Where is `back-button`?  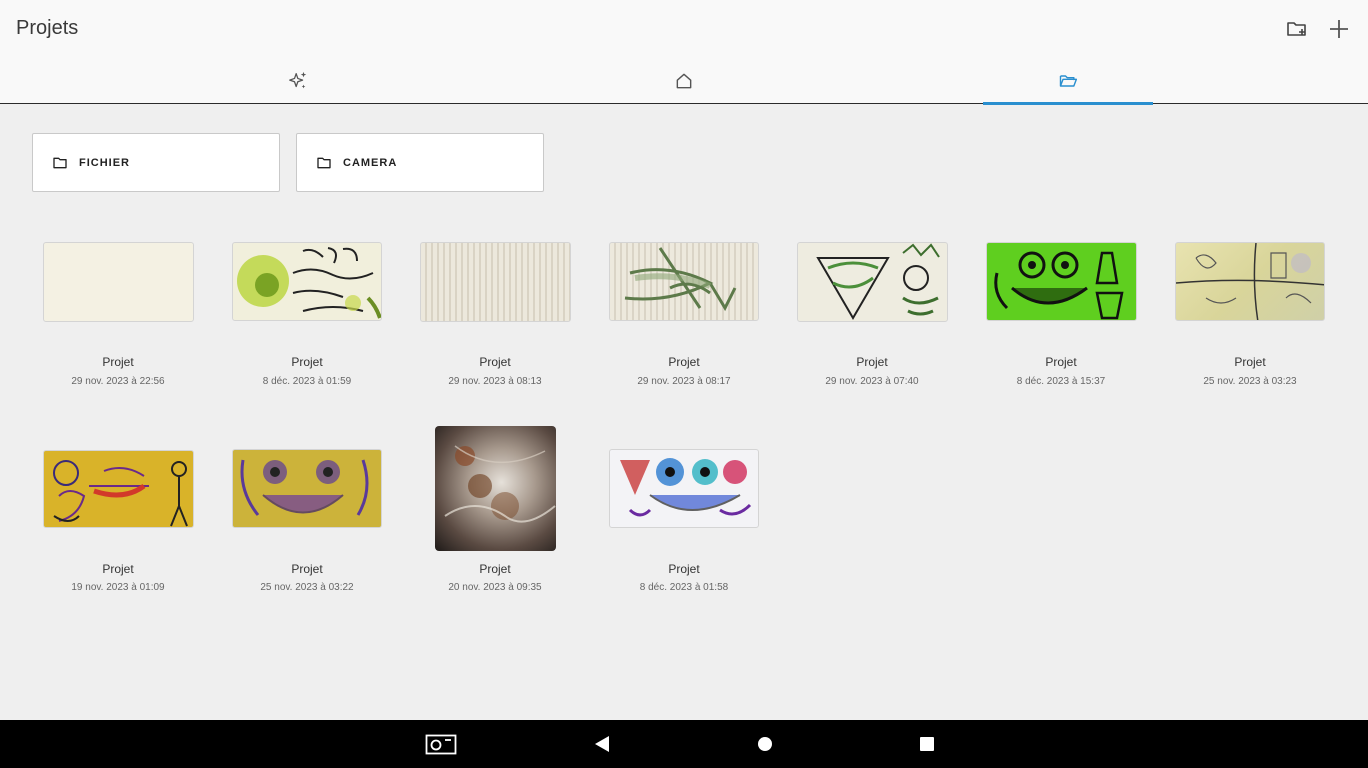
back-button is located at coordinates (602, 744).